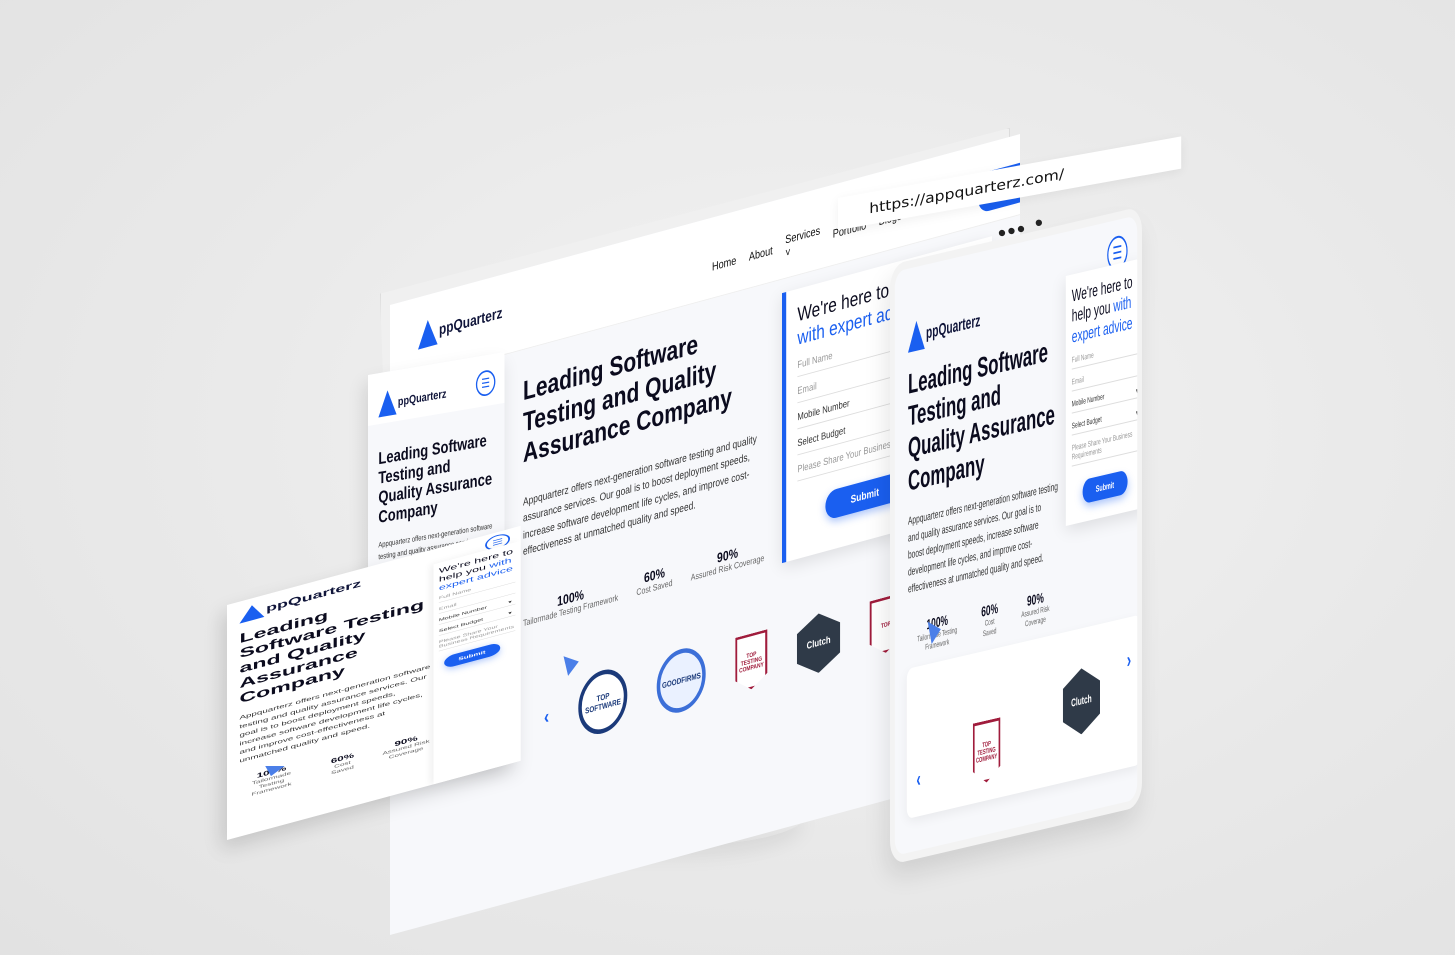 The height and width of the screenshot is (955, 1455). What do you see at coordinates (1129, 660) in the screenshot?
I see `slider-next-icon: ›` at bounding box center [1129, 660].